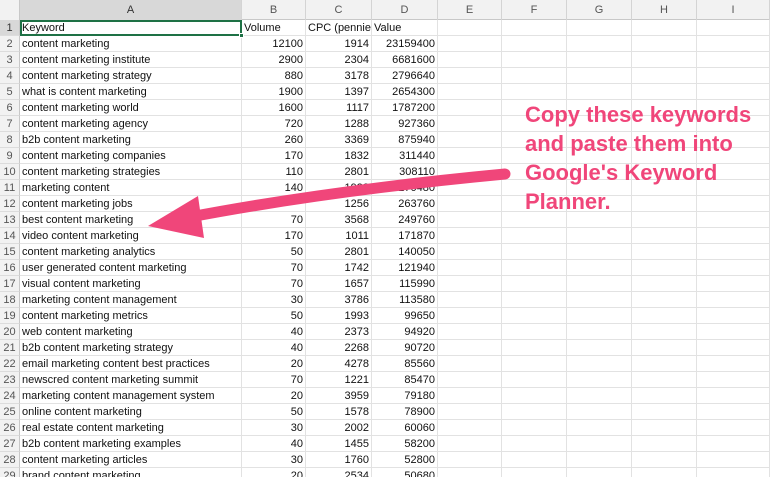  I want to click on column-header-d: D, so click(405, 10).